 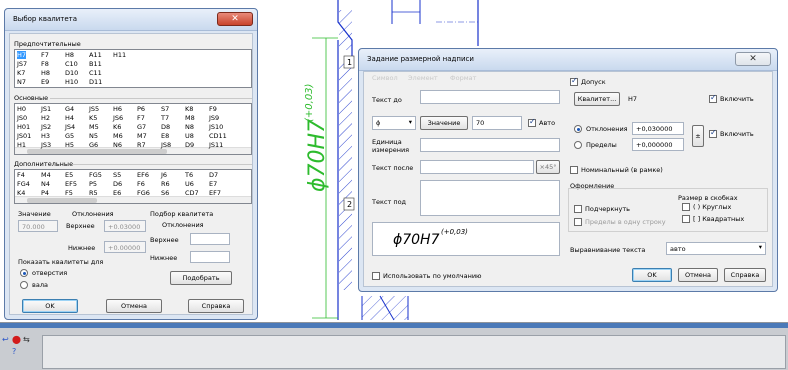 I want to click on value-field: 70, so click(x=497, y=123).